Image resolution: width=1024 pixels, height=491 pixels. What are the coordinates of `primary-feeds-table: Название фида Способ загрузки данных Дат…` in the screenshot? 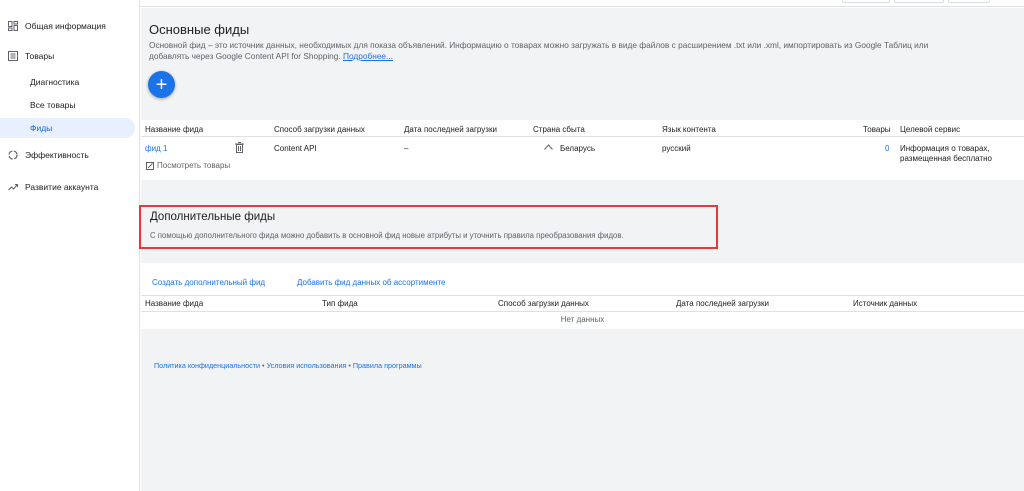 It's located at (582, 150).